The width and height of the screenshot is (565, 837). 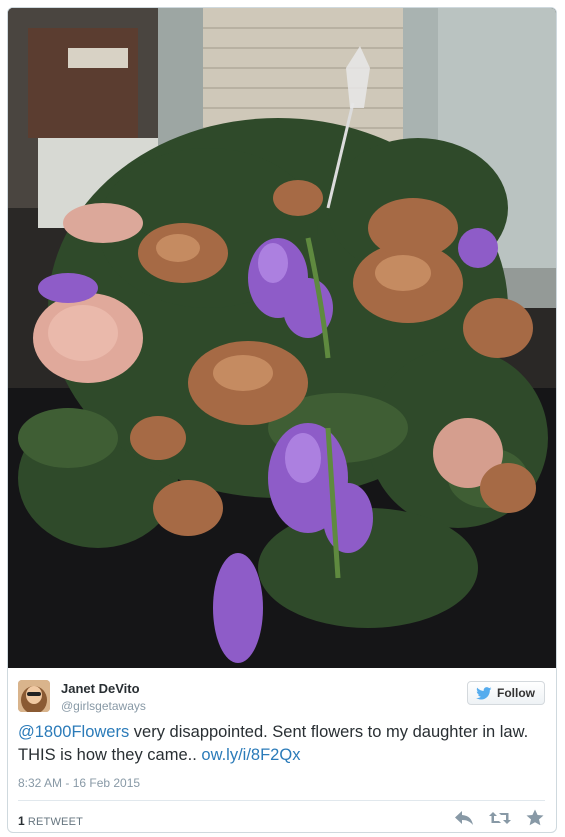 What do you see at coordinates (516, 693) in the screenshot?
I see `follow-label: Follow` at bounding box center [516, 693].